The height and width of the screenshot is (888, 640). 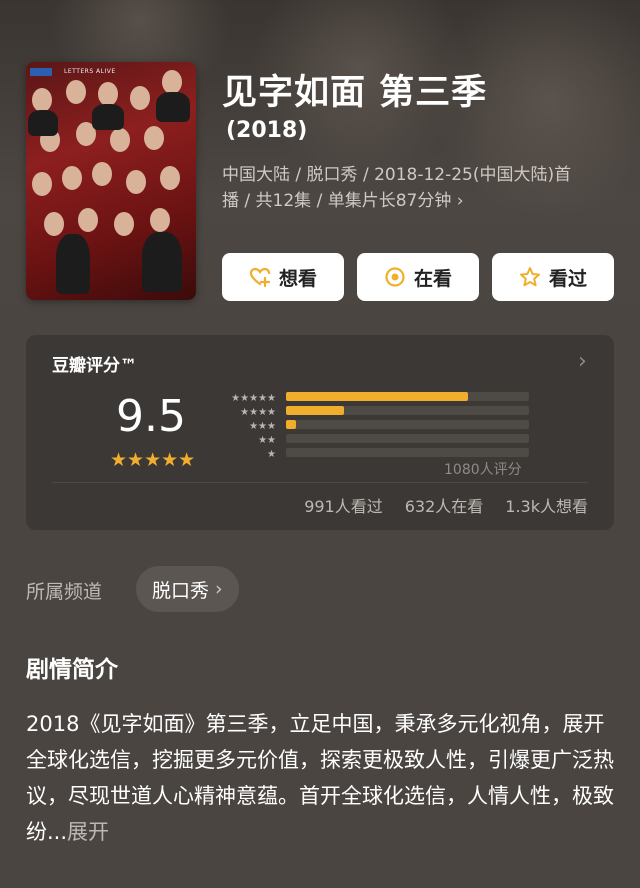 What do you see at coordinates (41, 72) in the screenshot?
I see `channel-logo` at bounding box center [41, 72].